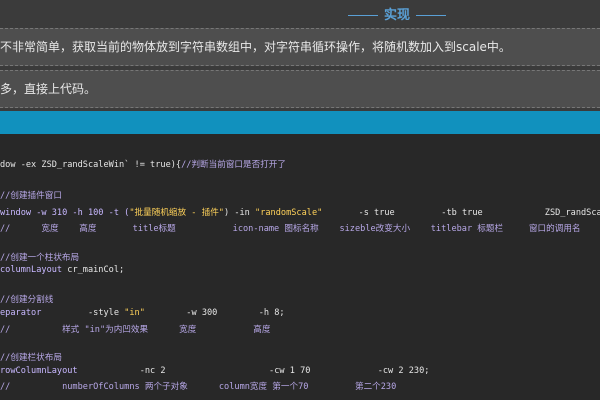  I want to click on code-string: "in", so click(134, 313).